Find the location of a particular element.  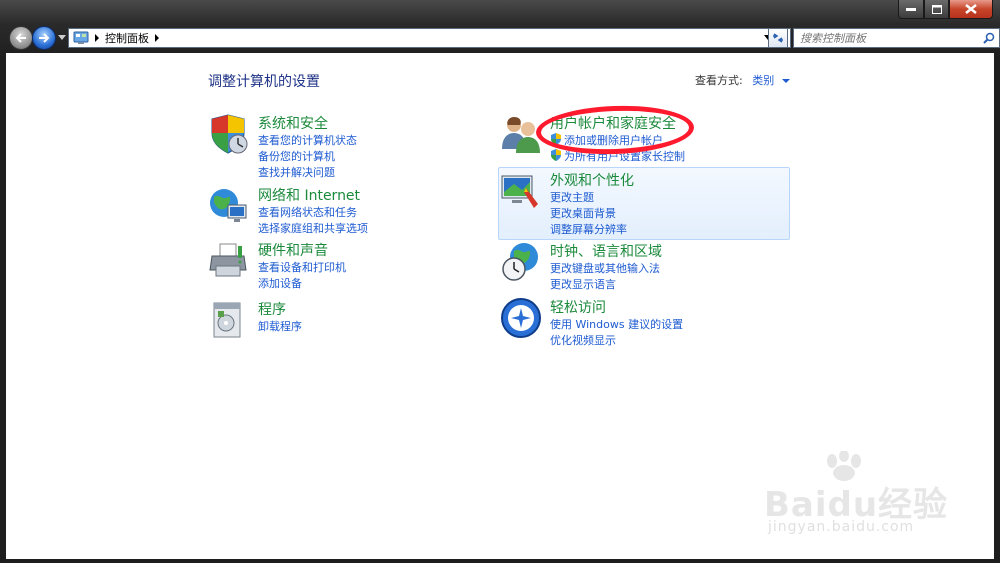

minimize-icon is located at coordinates (911, 9).